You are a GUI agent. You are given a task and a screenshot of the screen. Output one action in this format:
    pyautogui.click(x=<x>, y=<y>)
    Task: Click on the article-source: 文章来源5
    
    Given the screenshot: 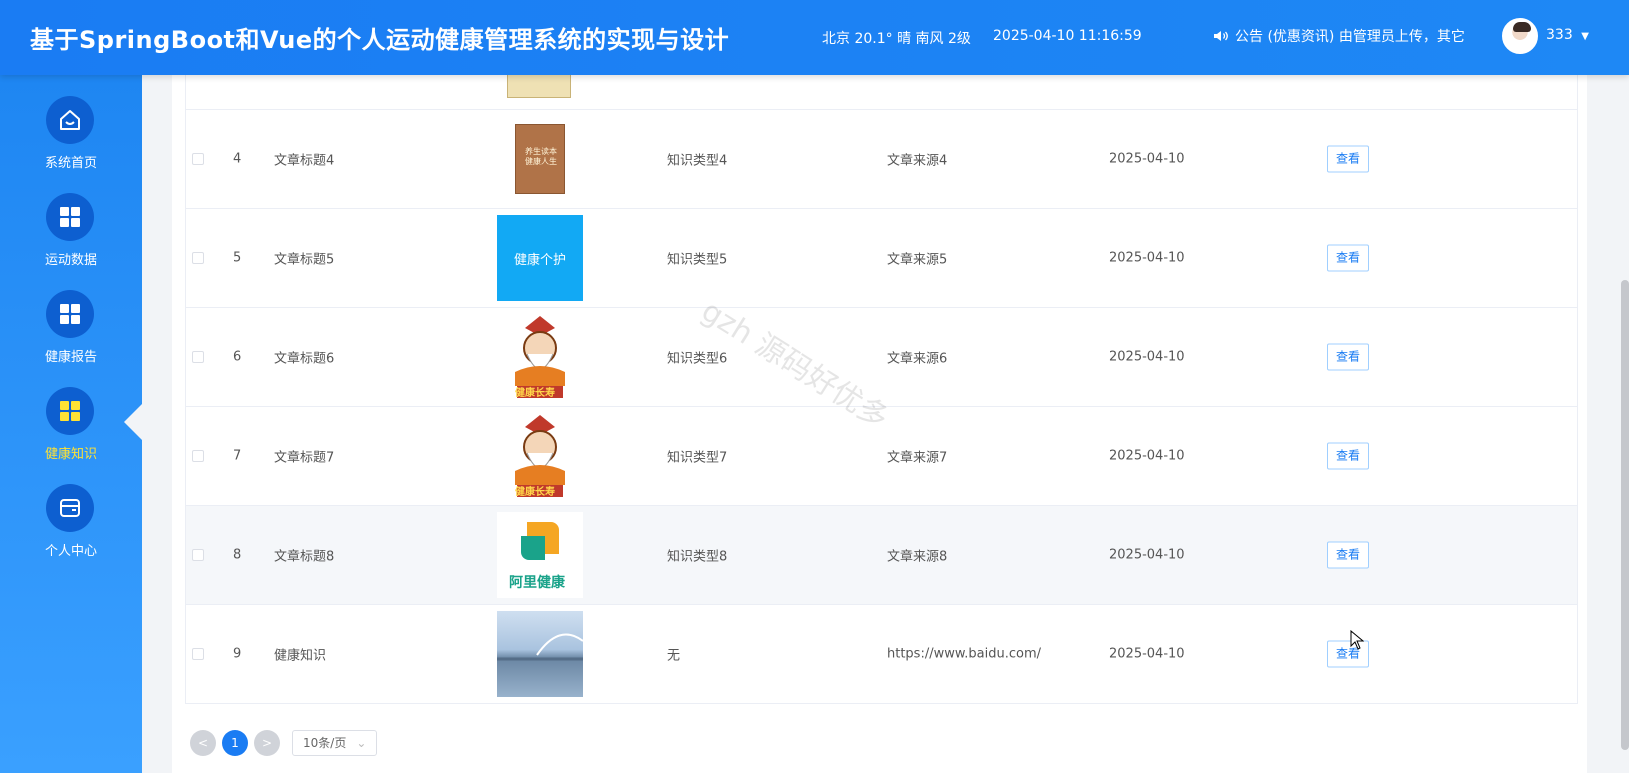 What is the action you would take?
    pyautogui.click(x=917, y=260)
    